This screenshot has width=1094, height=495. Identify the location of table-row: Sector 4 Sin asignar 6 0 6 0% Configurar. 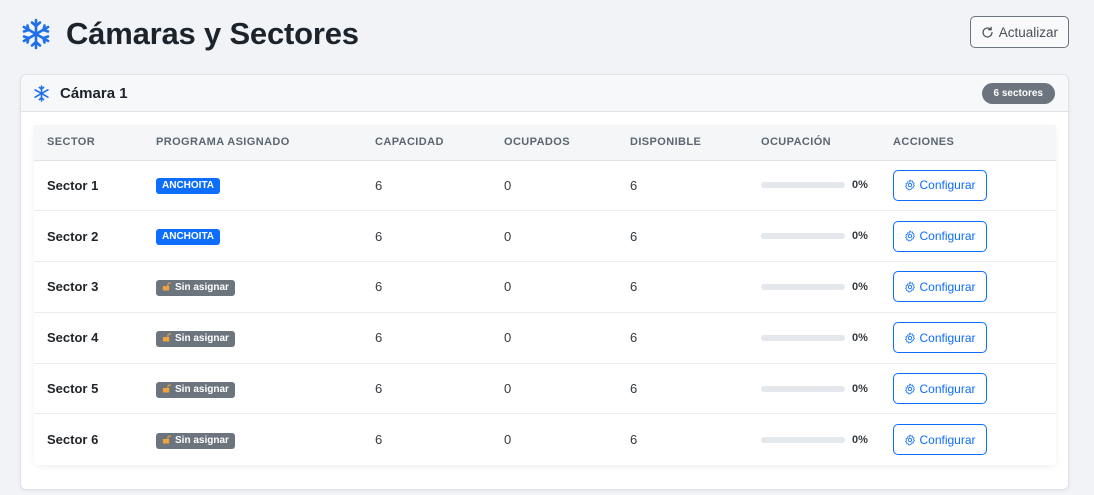
(545, 337).